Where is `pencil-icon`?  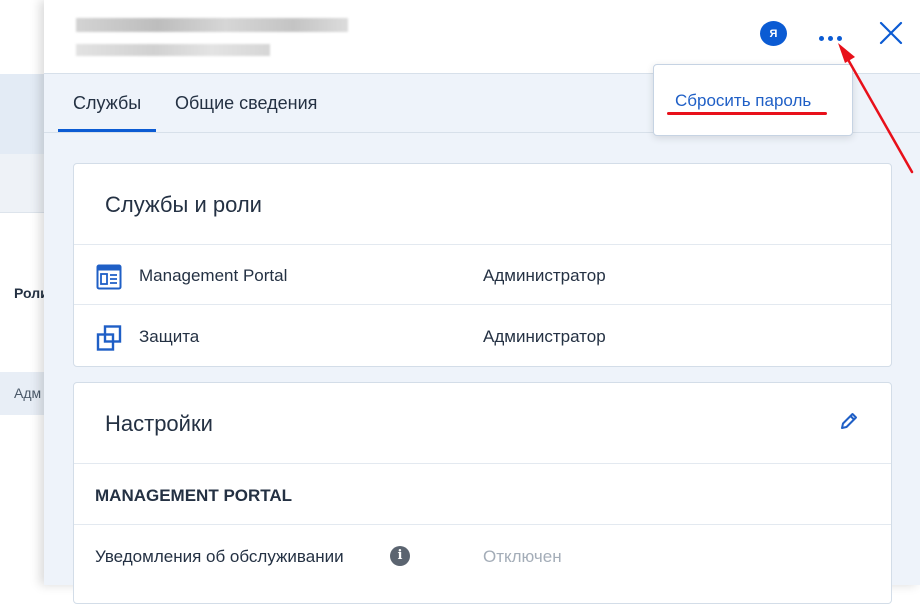 pencil-icon is located at coordinates (849, 421).